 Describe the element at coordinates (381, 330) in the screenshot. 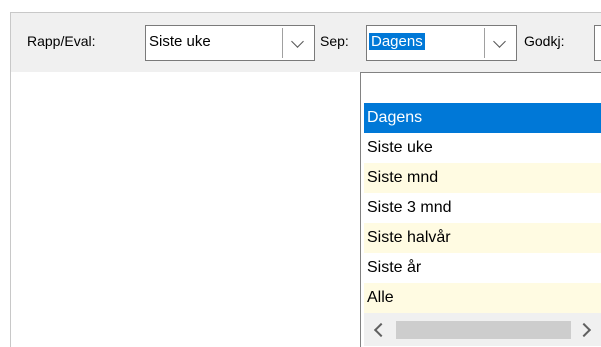

I see `chevron-left-icon` at that location.